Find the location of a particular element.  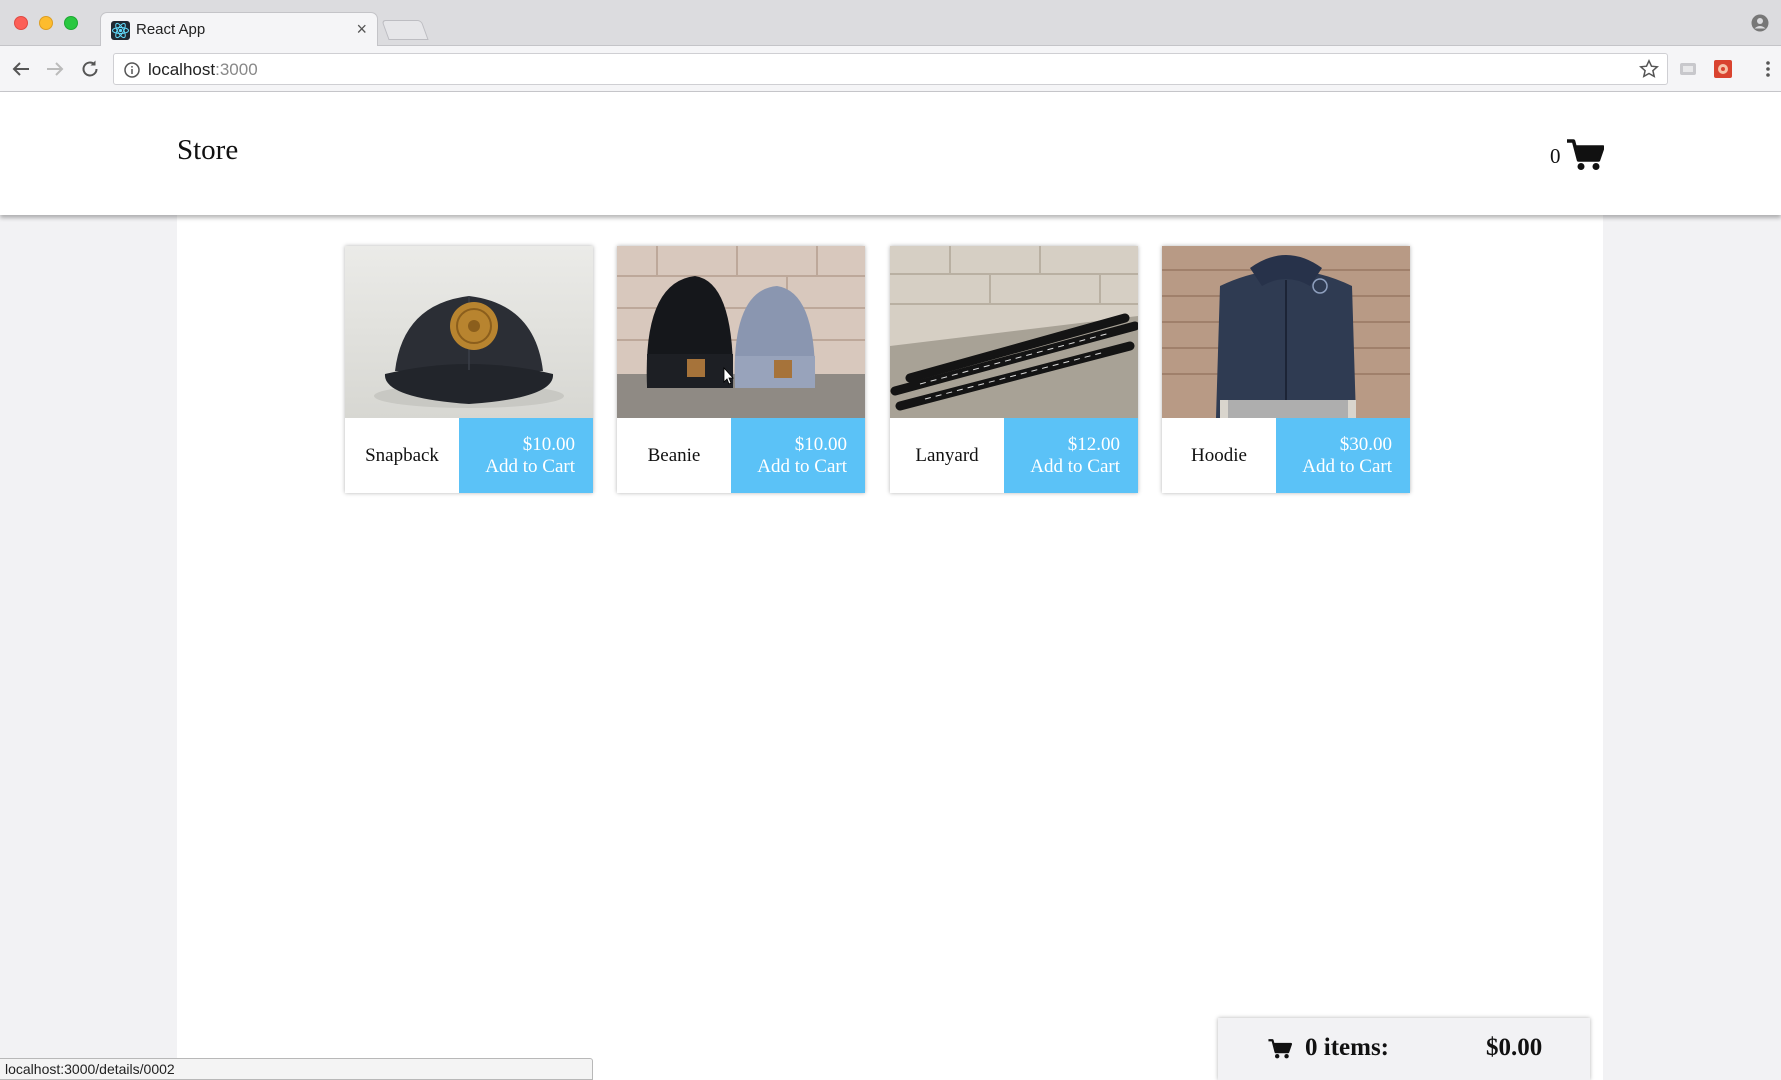

product-price: $30.00 is located at coordinates (1365, 444).